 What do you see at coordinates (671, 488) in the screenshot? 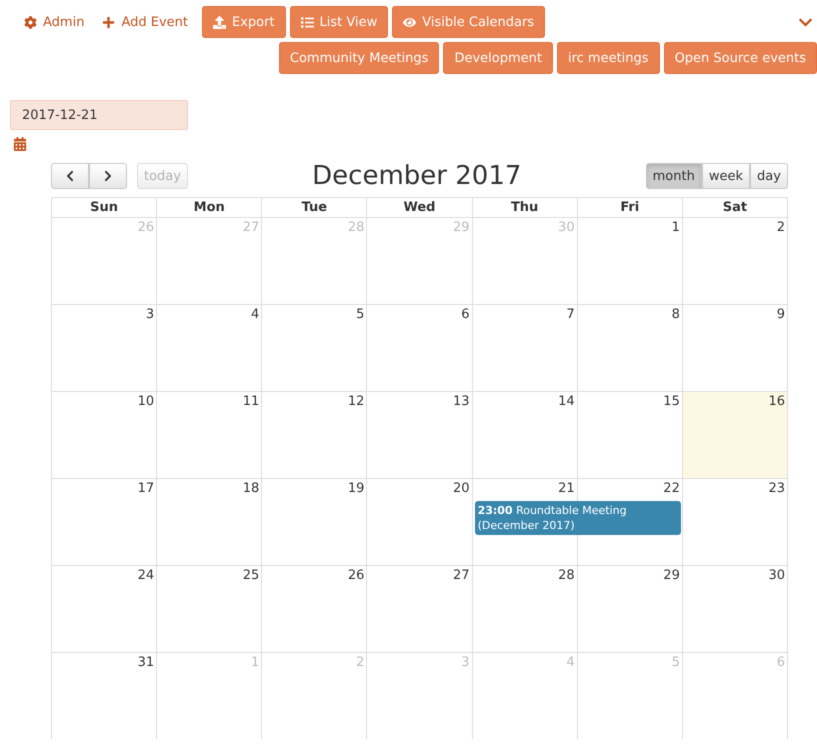
I see `day-number: 22` at bounding box center [671, 488].